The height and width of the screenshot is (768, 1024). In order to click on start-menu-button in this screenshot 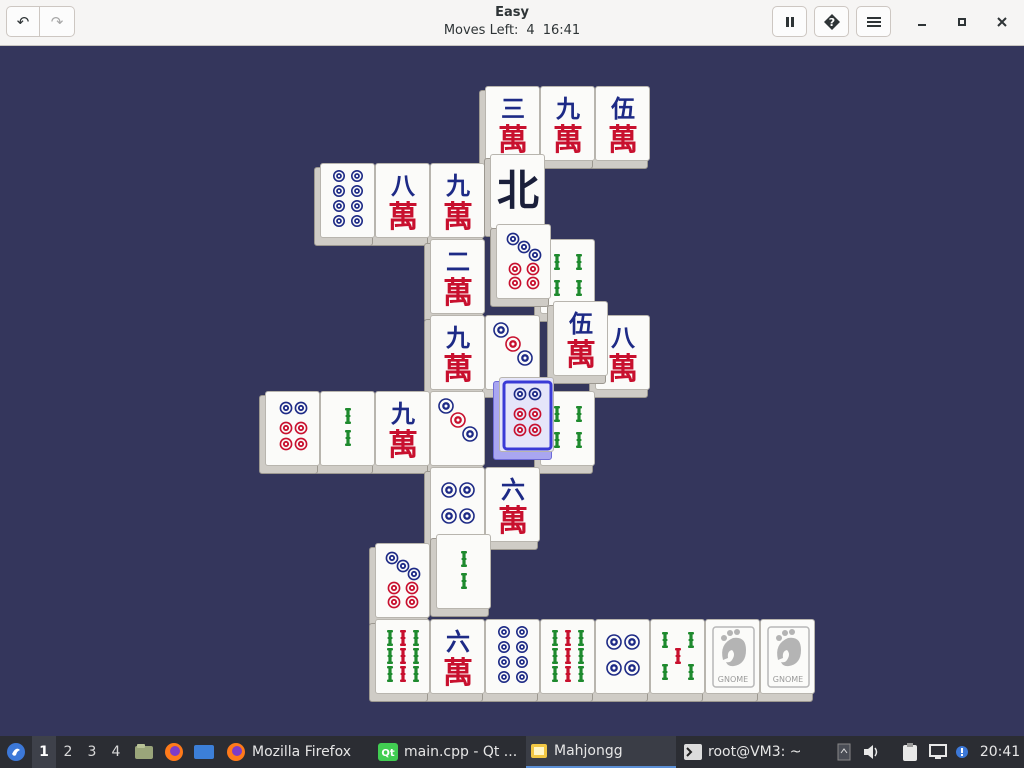, I will do `click(16, 752)`.